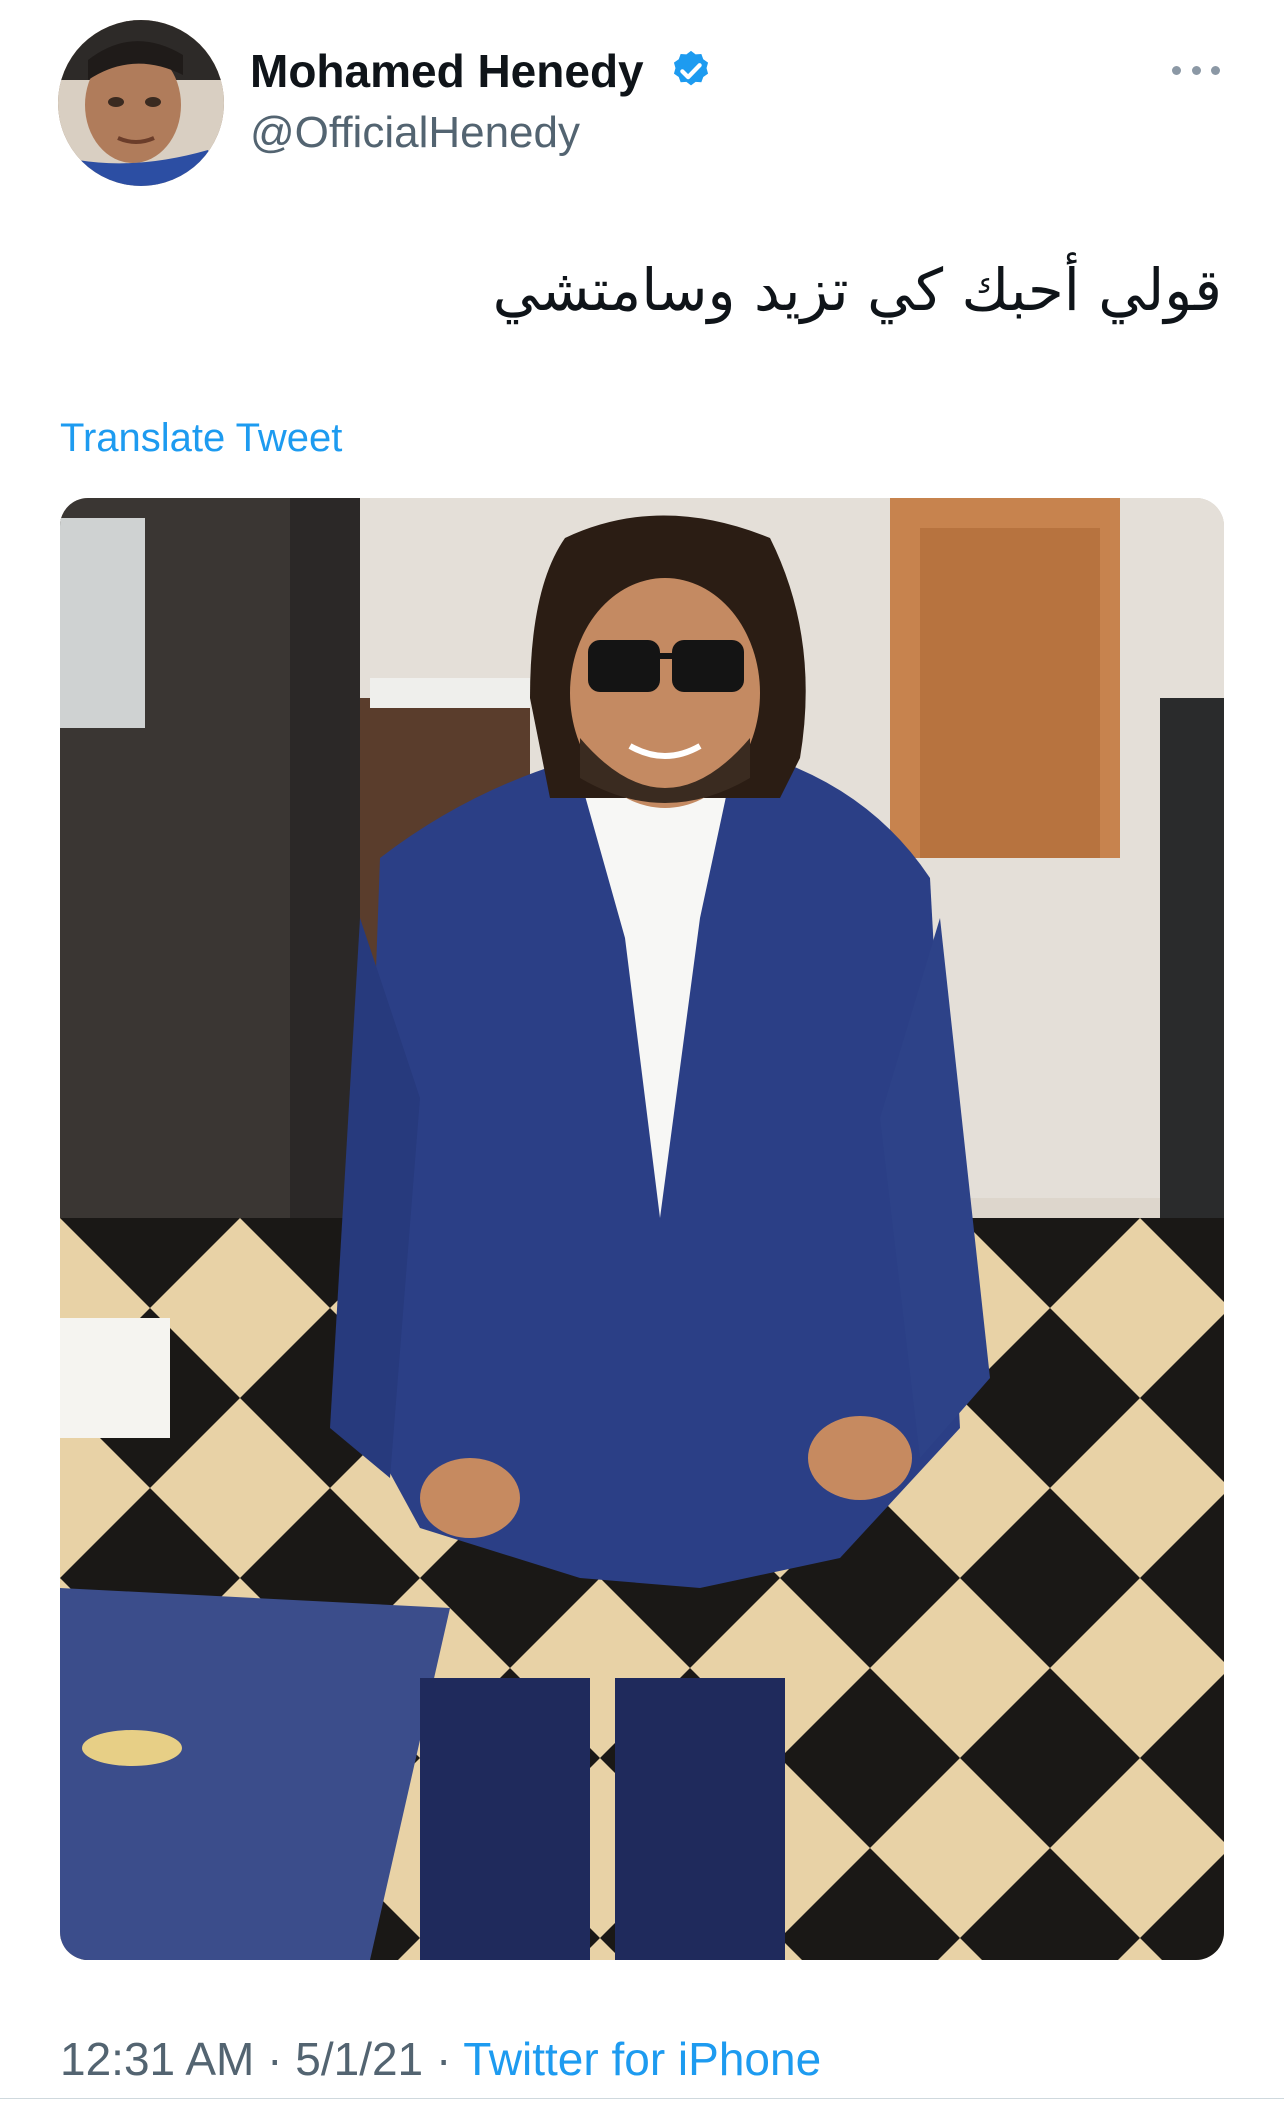 This screenshot has height=2102, width=1284. I want to click on tweet-date: 5/1/21, so click(359, 2059).